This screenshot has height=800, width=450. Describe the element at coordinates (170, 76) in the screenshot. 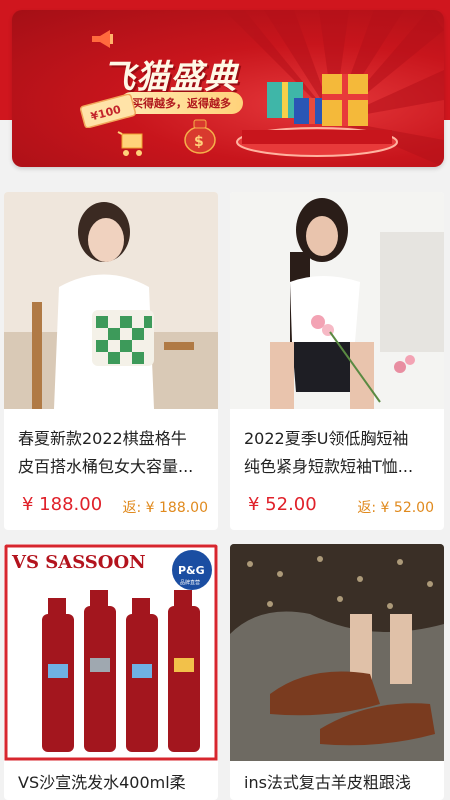

I see `banner-title: 飞猫盛典` at that location.